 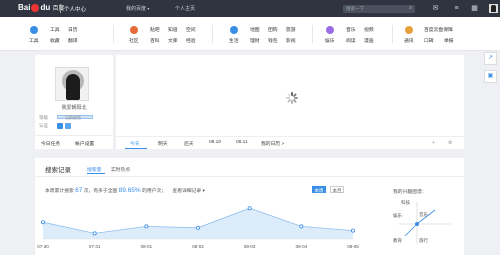 What do you see at coordinates (24, 7) in the screenshot?
I see `logo-text: Bai` at bounding box center [24, 7].